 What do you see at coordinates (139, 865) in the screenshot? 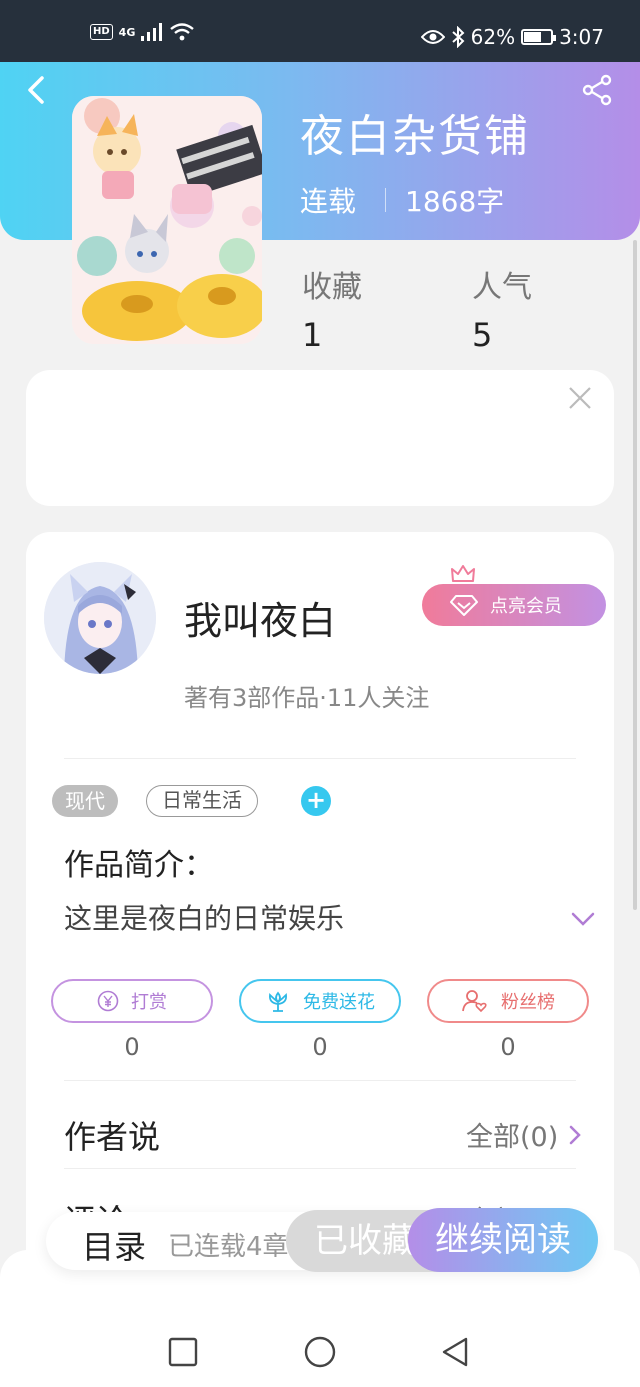
I see `intro-title: 作品简介：` at bounding box center [139, 865].